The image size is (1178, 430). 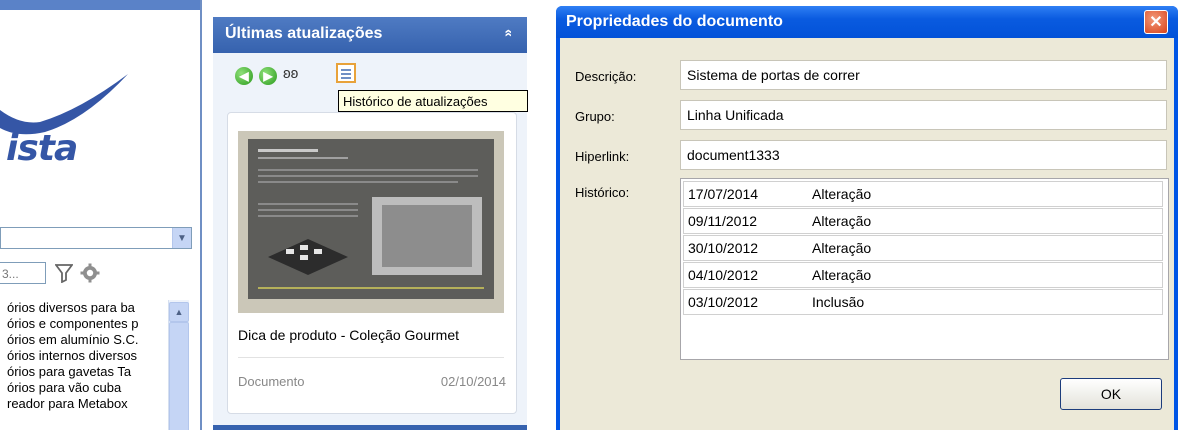 What do you see at coordinates (290, 73) in the screenshot?
I see `glasses-icon: ʚʚ` at bounding box center [290, 73].